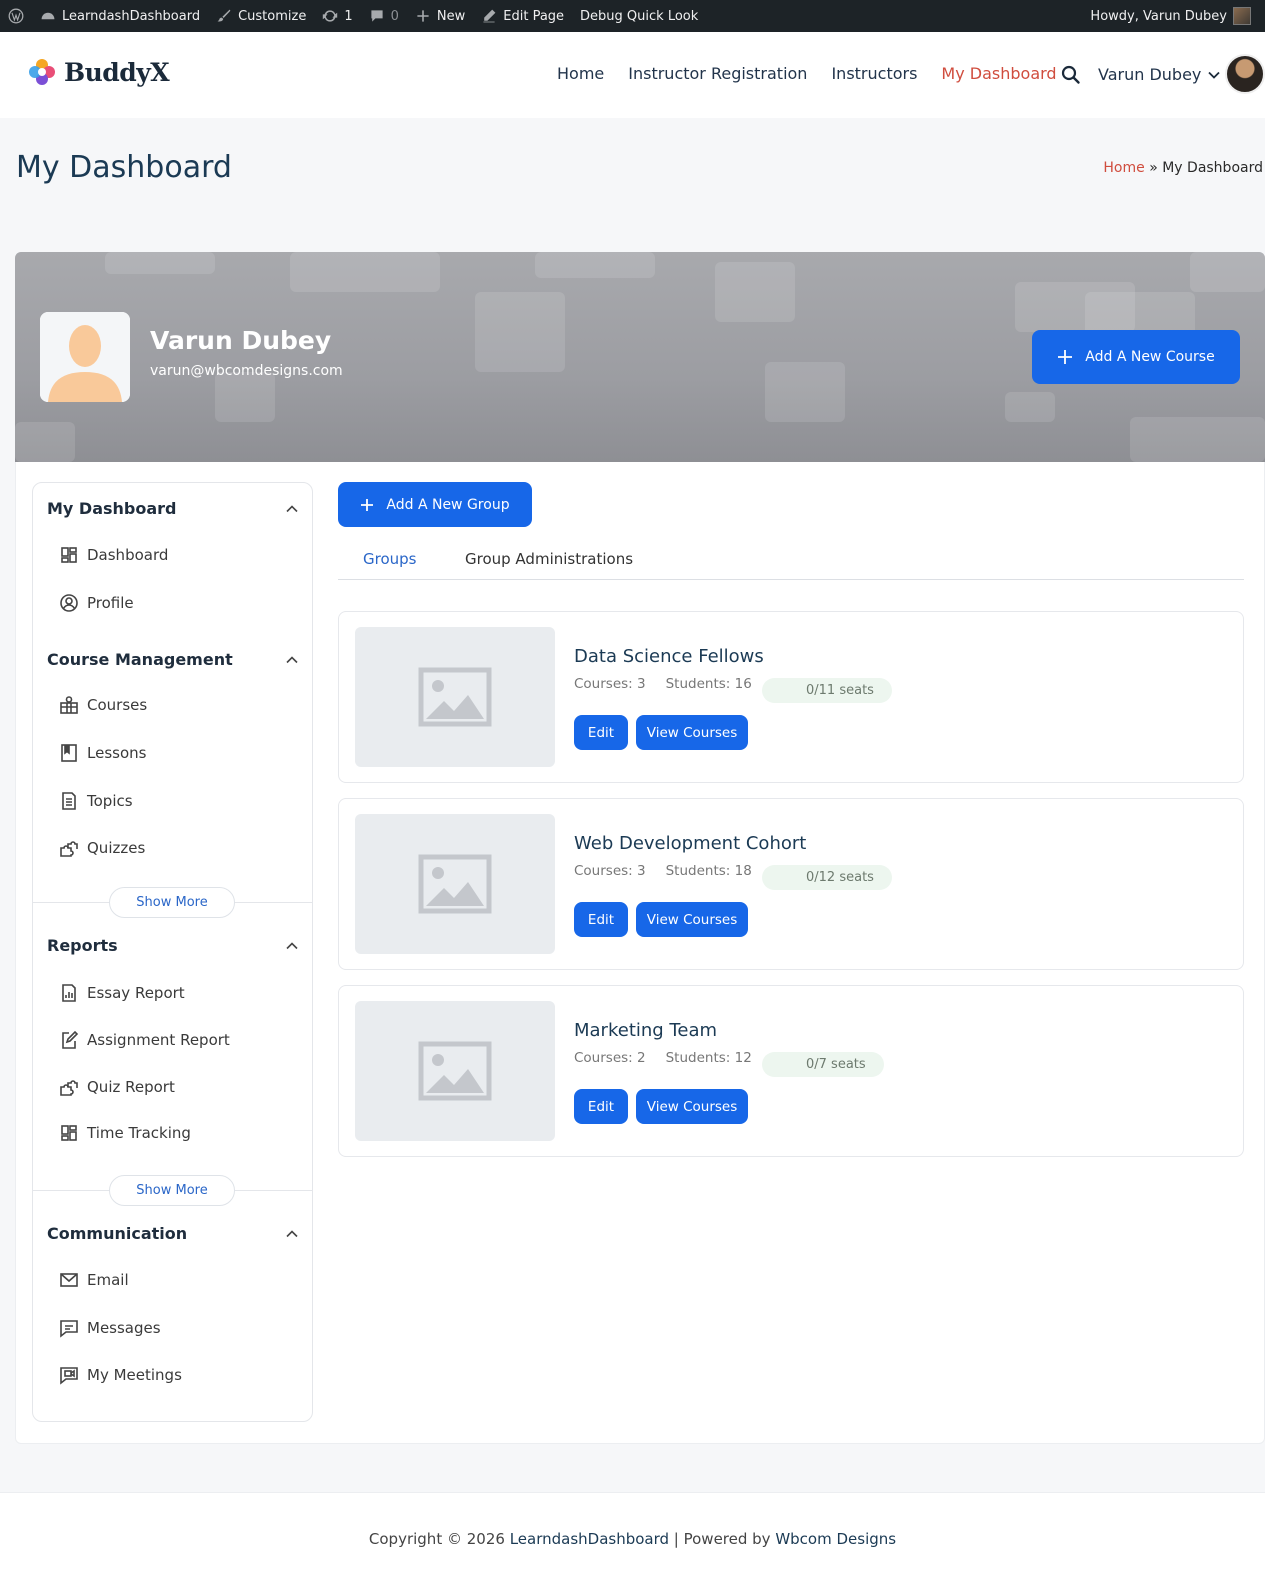 This screenshot has height=1584, width=1265. I want to click on site-logo: BuddyX, so click(98, 72).